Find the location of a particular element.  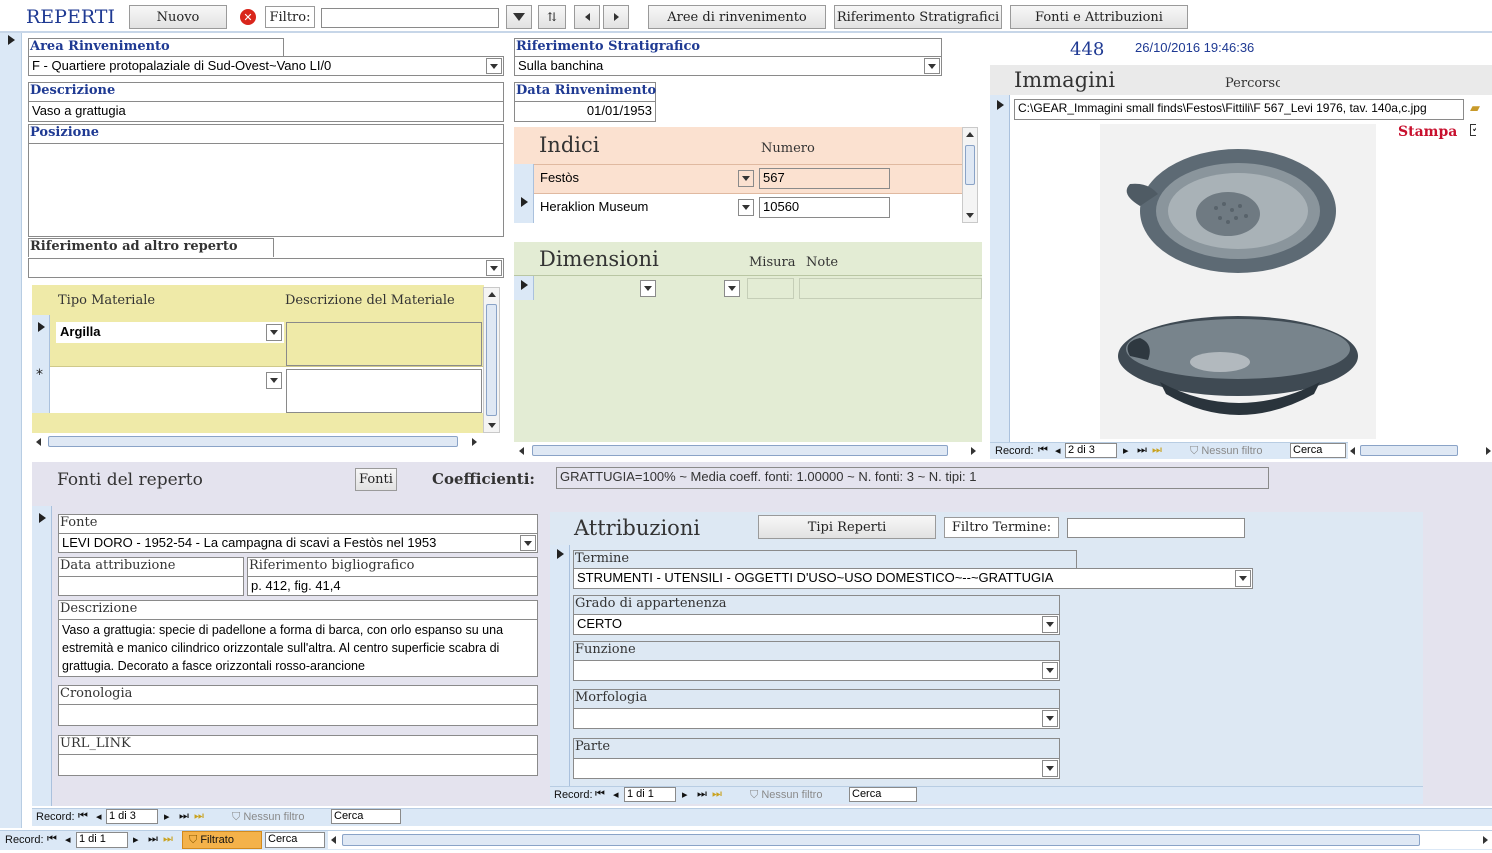

dimensione-unita-combo is located at coordinates (703, 288).